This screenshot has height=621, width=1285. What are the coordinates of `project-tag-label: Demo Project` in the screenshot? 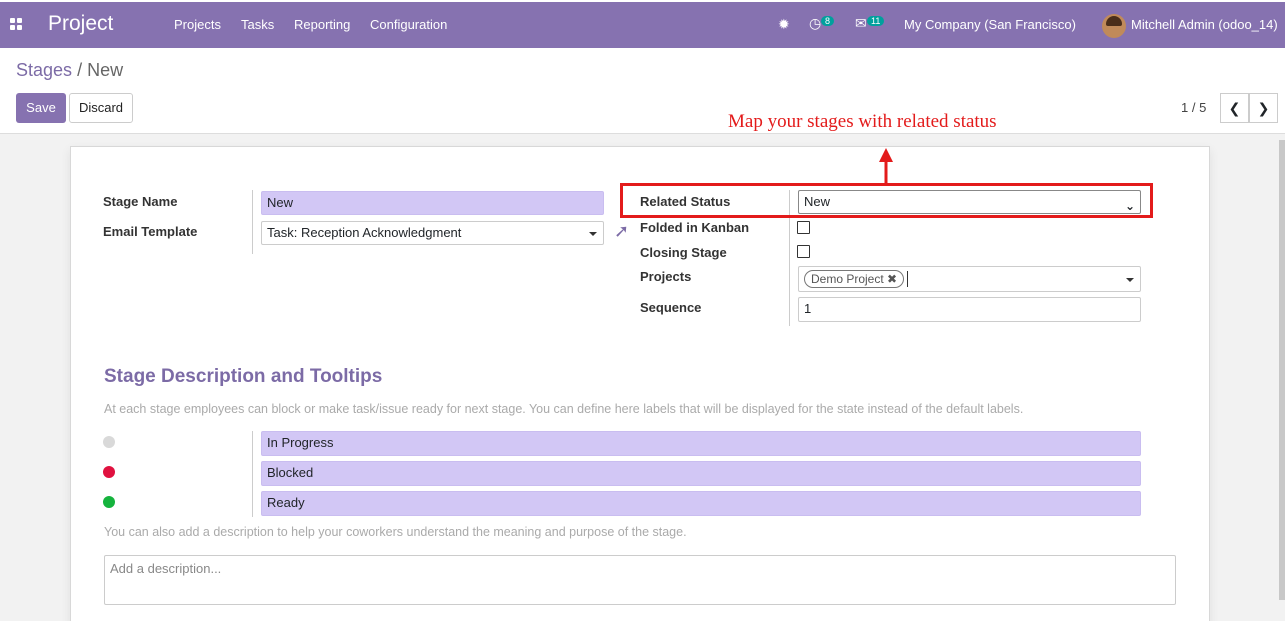 It's located at (847, 279).